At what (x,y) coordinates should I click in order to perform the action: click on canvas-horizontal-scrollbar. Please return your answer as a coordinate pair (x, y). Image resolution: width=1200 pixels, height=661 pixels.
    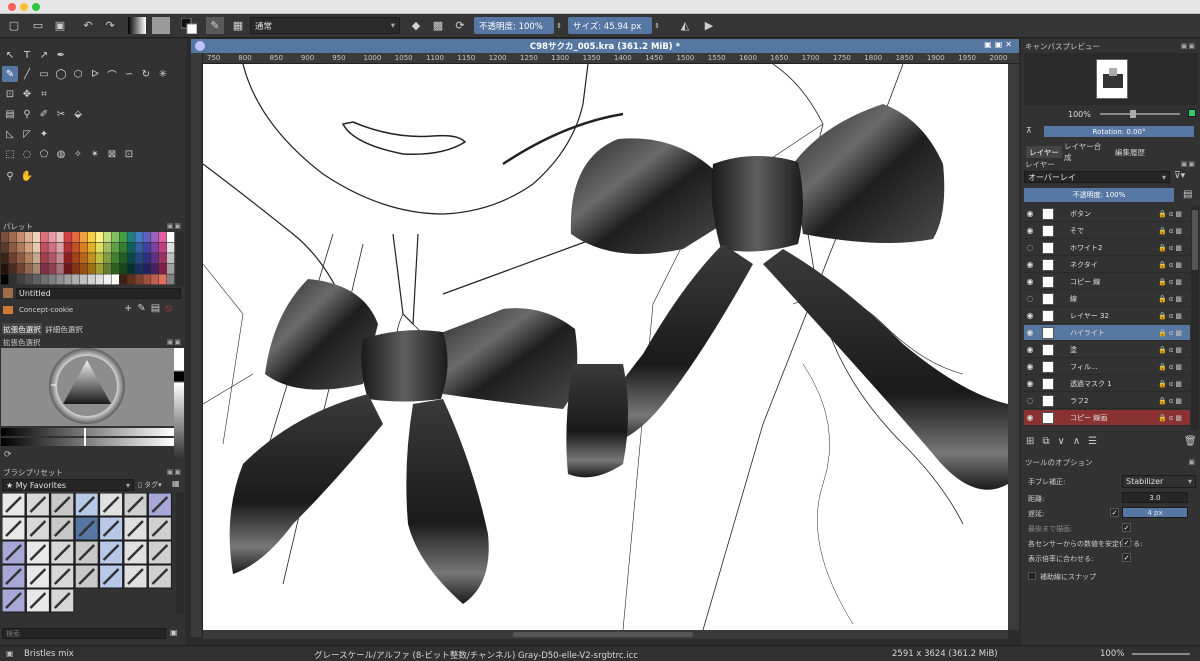
    Looking at the image, I should click on (605, 634).